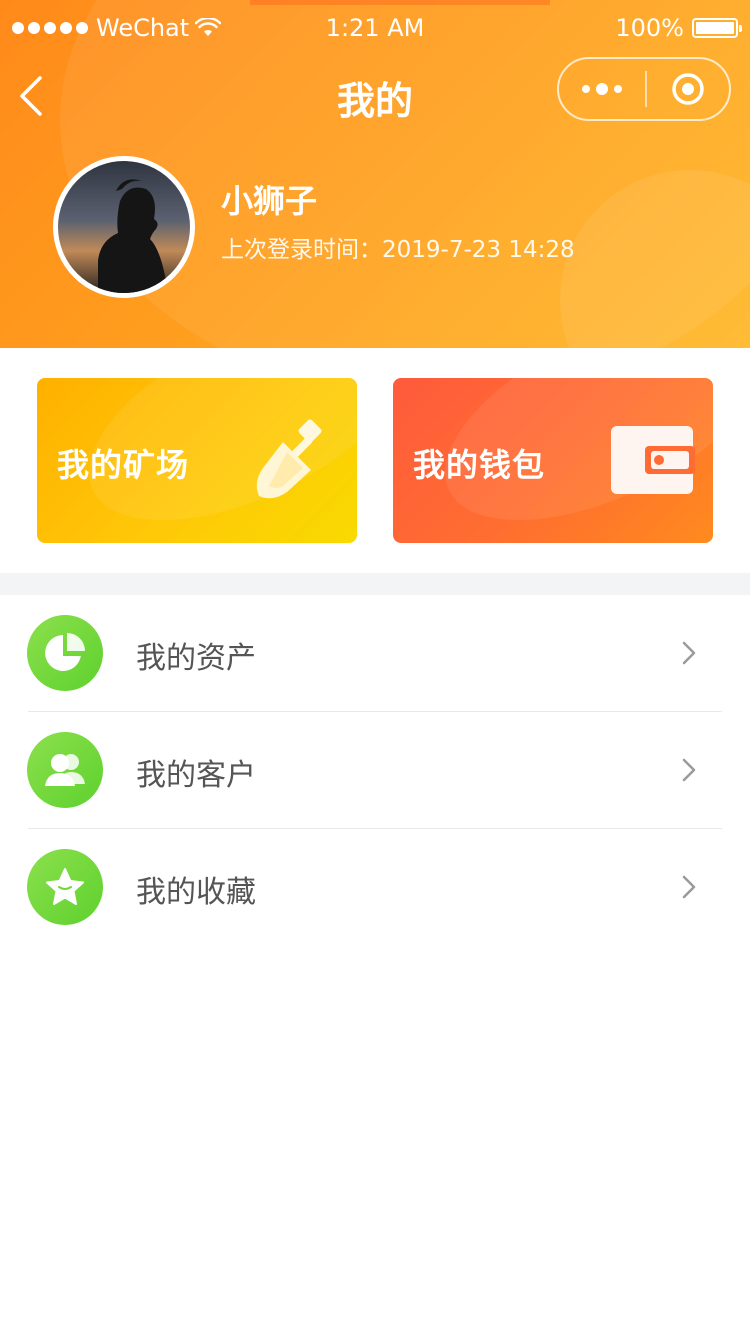 This screenshot has width=750, height=1334. I want to click on status-bar: WeChat 1:21 AM 100%, so click(375, 30).